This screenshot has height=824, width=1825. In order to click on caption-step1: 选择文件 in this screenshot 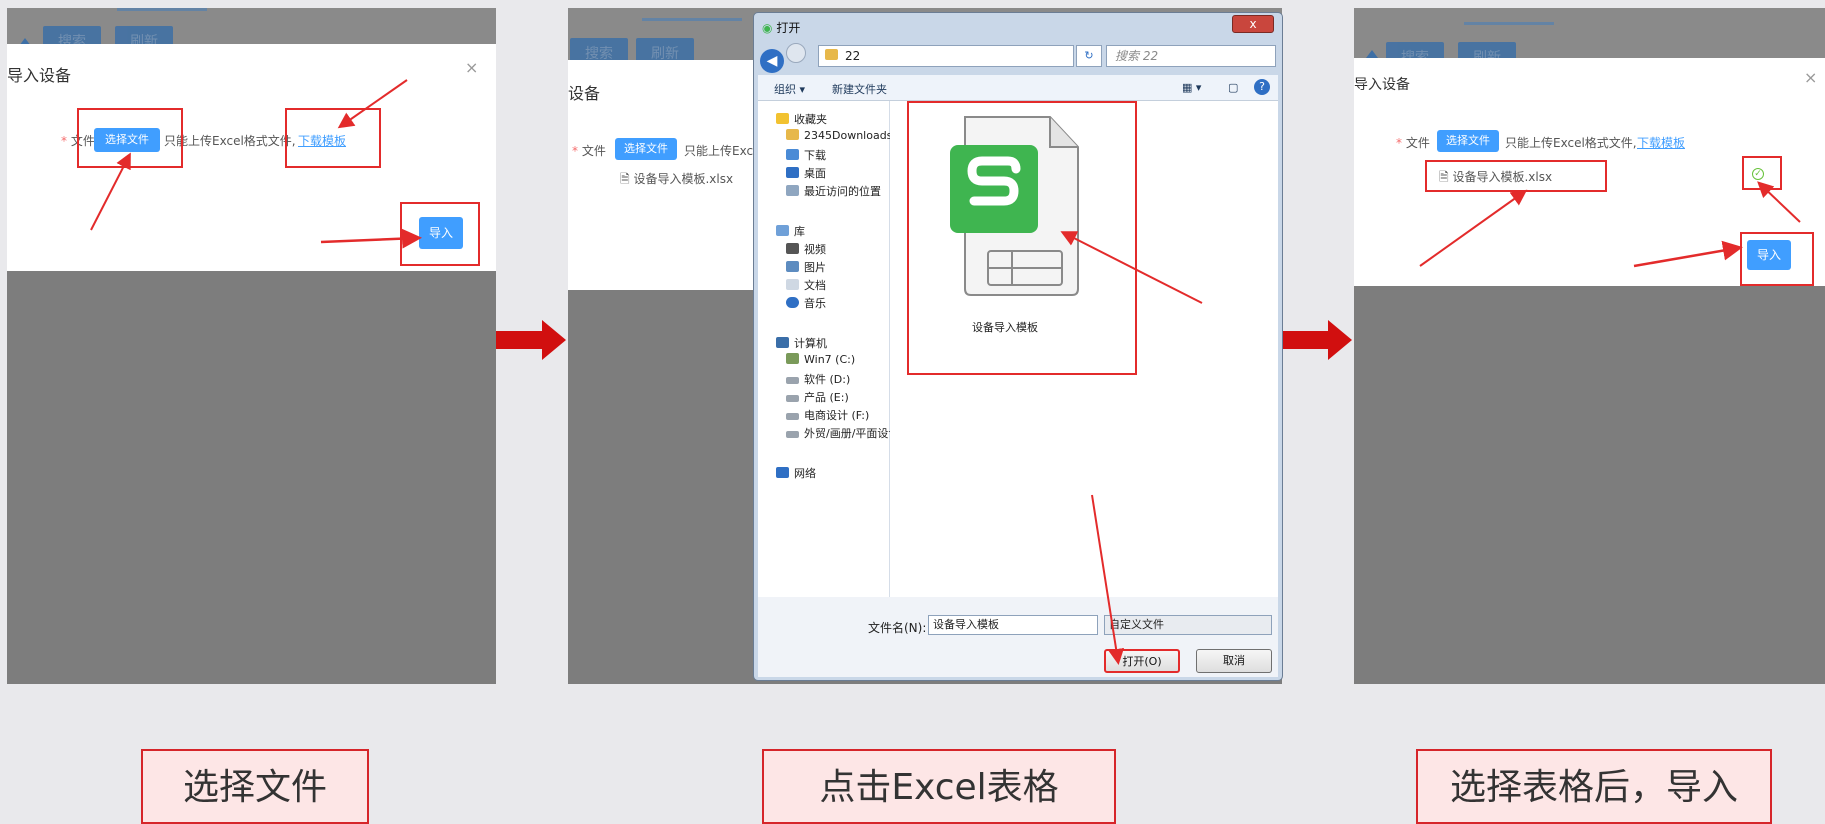, I will do `click(255, 786)`.